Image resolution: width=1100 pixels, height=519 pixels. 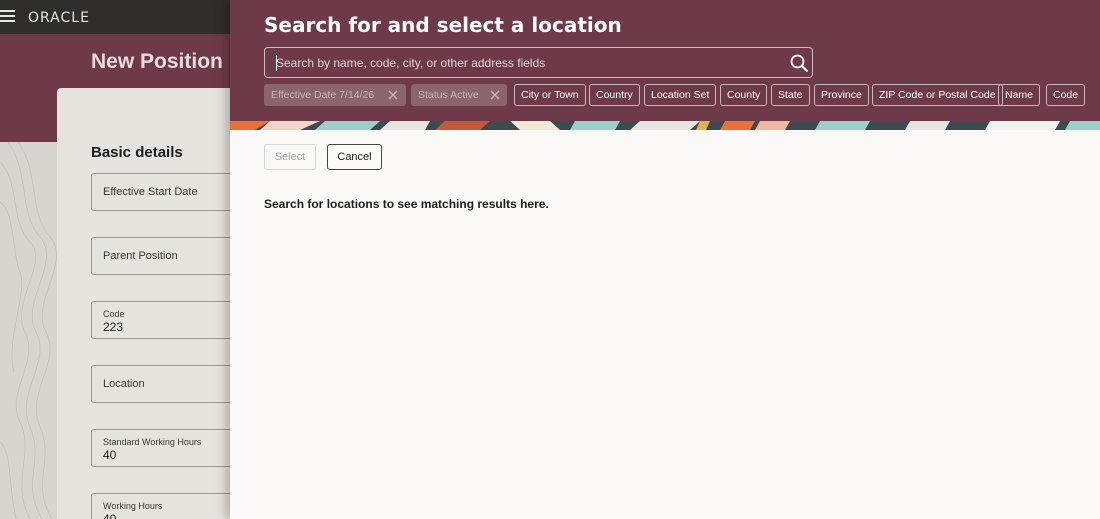 I want to click on drawer-title: Search for and select a location, so click(x=443, y=25).